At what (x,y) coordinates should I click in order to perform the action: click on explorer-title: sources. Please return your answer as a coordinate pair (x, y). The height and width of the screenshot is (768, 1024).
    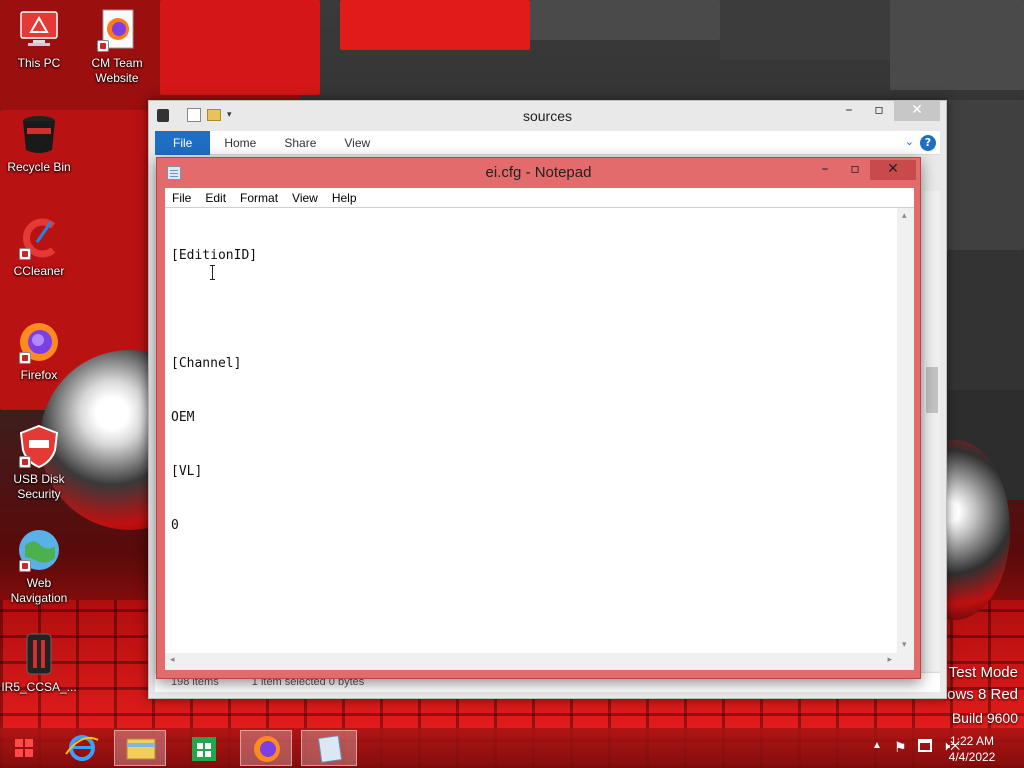
    Looking at the image, I should click on (547, 116).